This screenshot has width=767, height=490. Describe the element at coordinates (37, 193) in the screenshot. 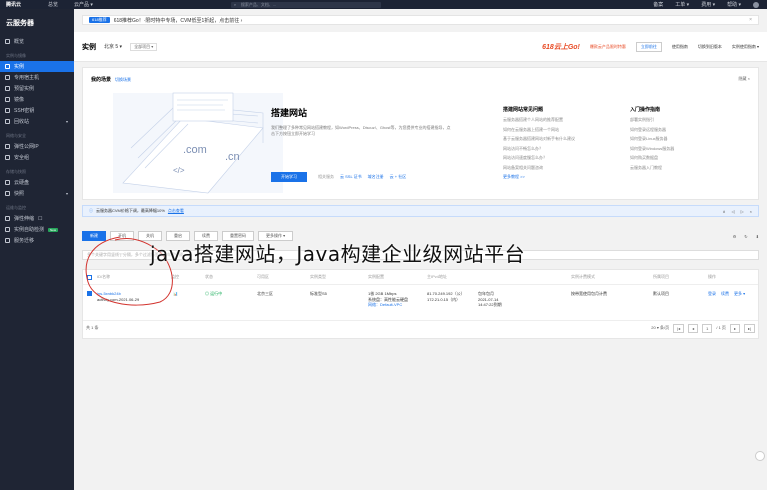

I see `sidebar-item-snapshot: 快照 ▾` at that location.